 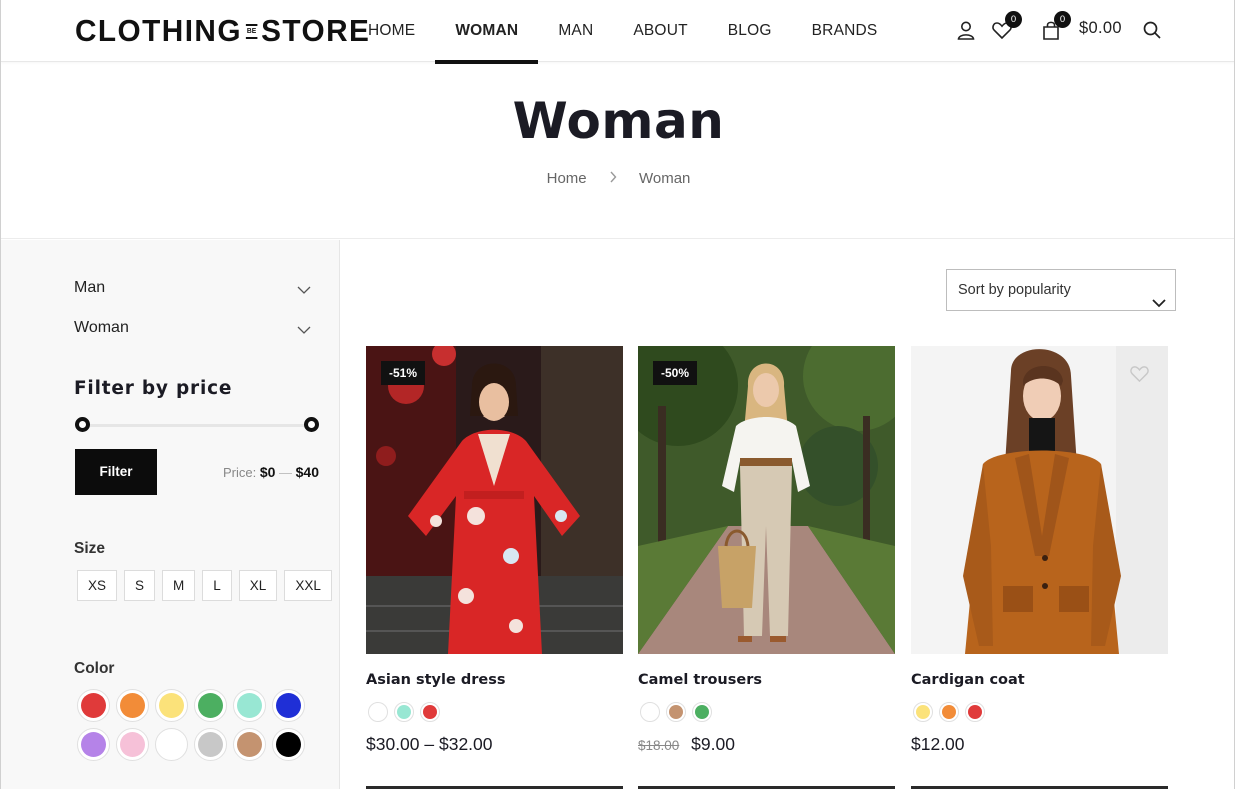 I want to click on price-slider-track, so click(x=196, y=425).